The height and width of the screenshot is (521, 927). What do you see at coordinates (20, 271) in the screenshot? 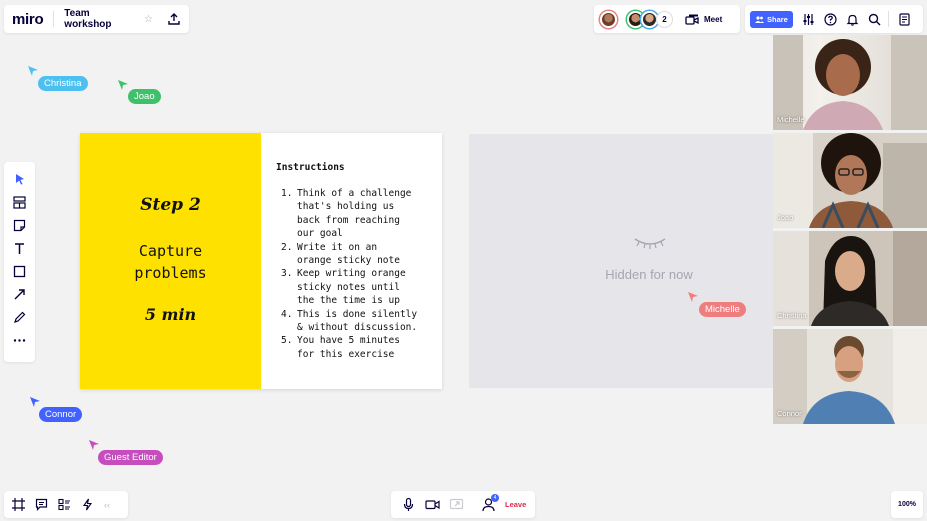
I see `shape-tool-icon` at bounding box center [20, 271].